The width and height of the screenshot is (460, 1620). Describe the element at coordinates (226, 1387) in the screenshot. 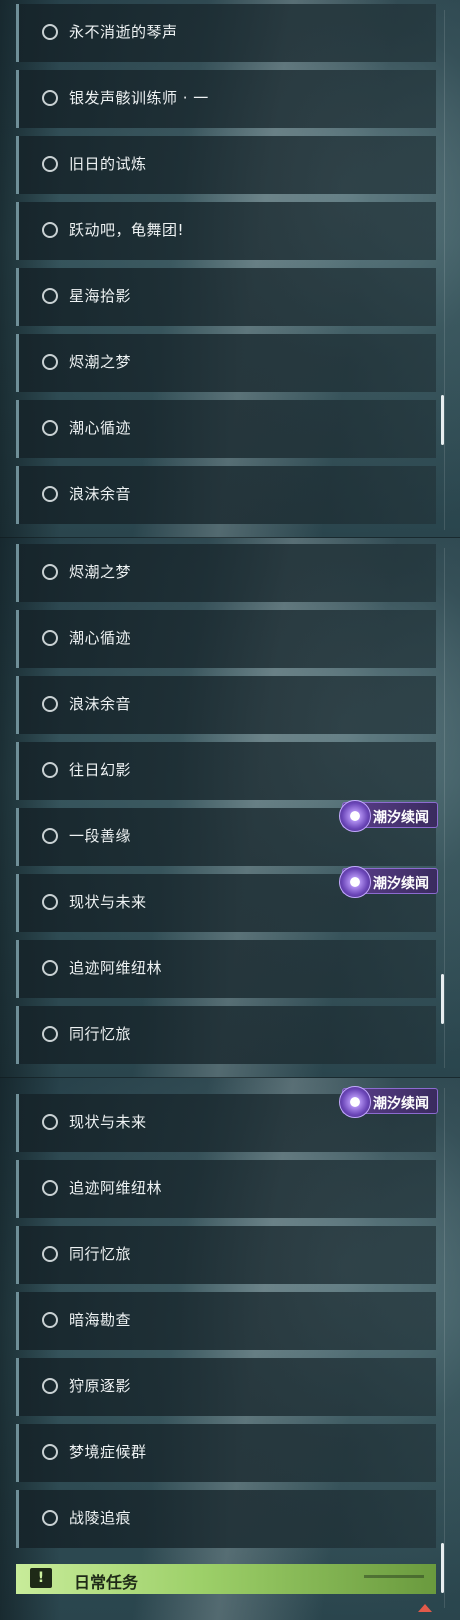

I see `quest-item: 狩原逐影` at that location.